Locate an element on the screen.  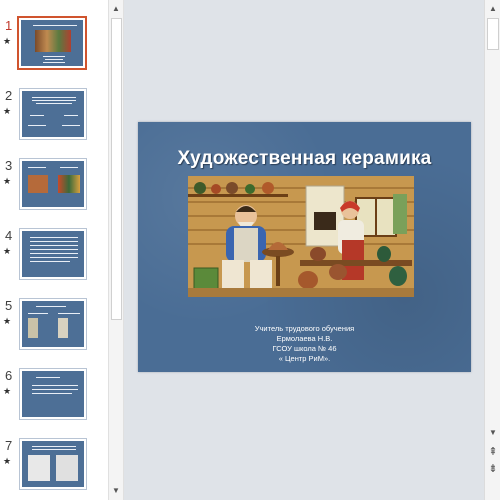
slide-thumbnail-3: 3 ★ is located at coordinates (54, 189).